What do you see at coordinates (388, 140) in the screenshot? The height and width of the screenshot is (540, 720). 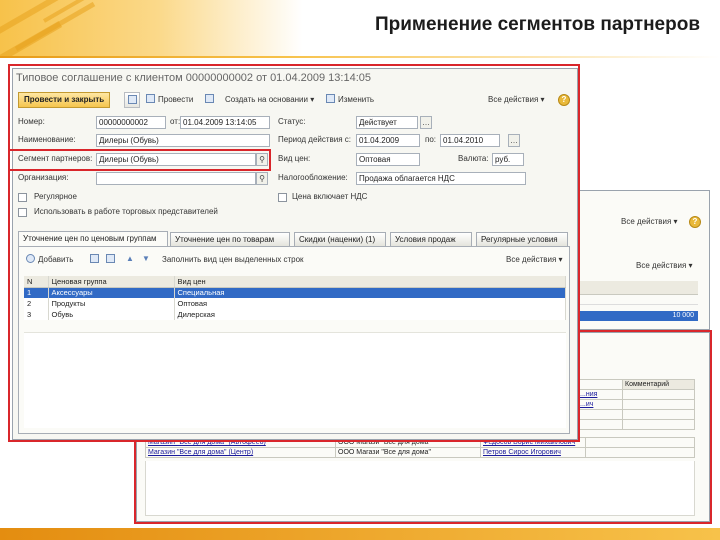 I see `period-from-field: 01.04.2009` at bounding box center [388, 140].